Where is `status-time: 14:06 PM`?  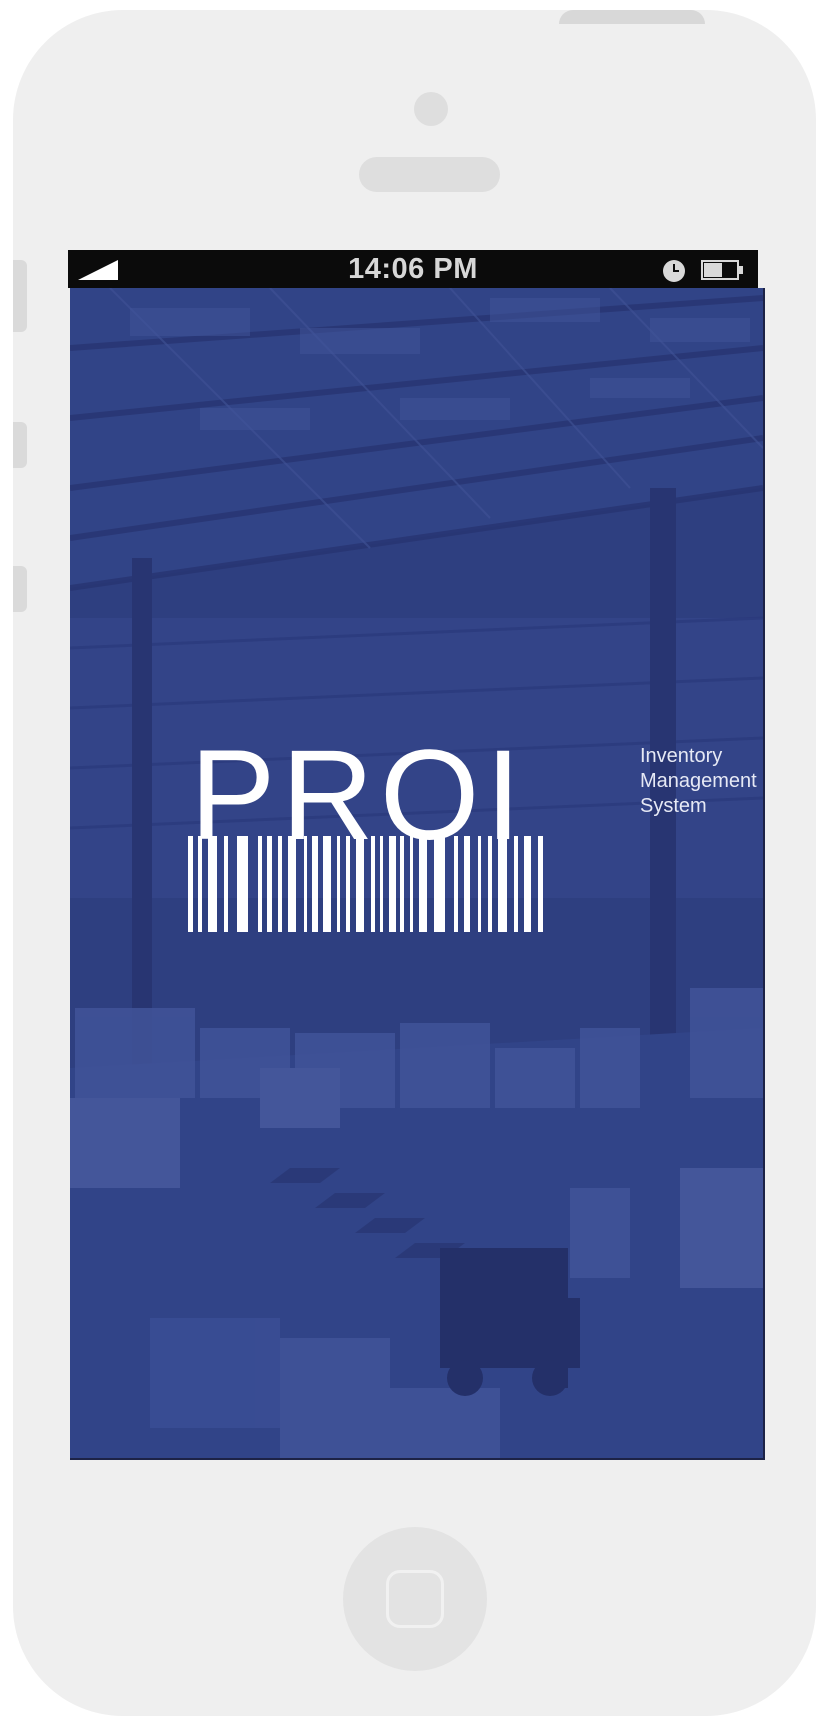 status-time: 14:06 PM is located at coordinates (413, 269).